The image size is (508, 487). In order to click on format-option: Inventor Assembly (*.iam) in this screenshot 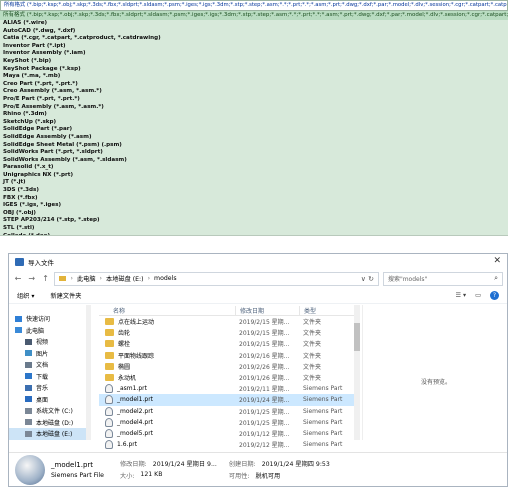, I will do `click(254, 54)`.